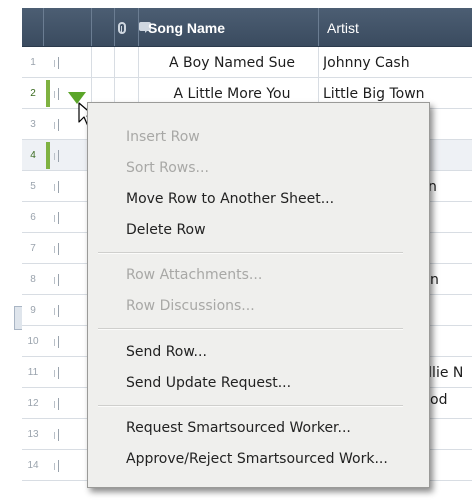 The width and height of the screenshot is (472, 504). Describe the element at coordinates (127, 62) in the screenshot. I see `row-discuss-cell` at that location.